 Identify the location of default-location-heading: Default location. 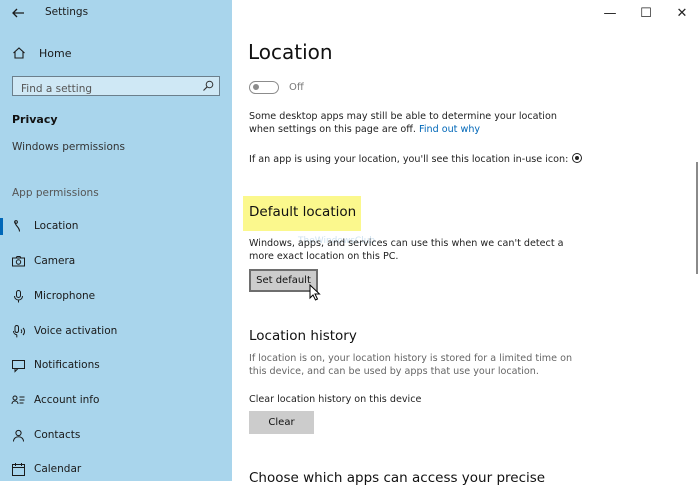
(303, 212).